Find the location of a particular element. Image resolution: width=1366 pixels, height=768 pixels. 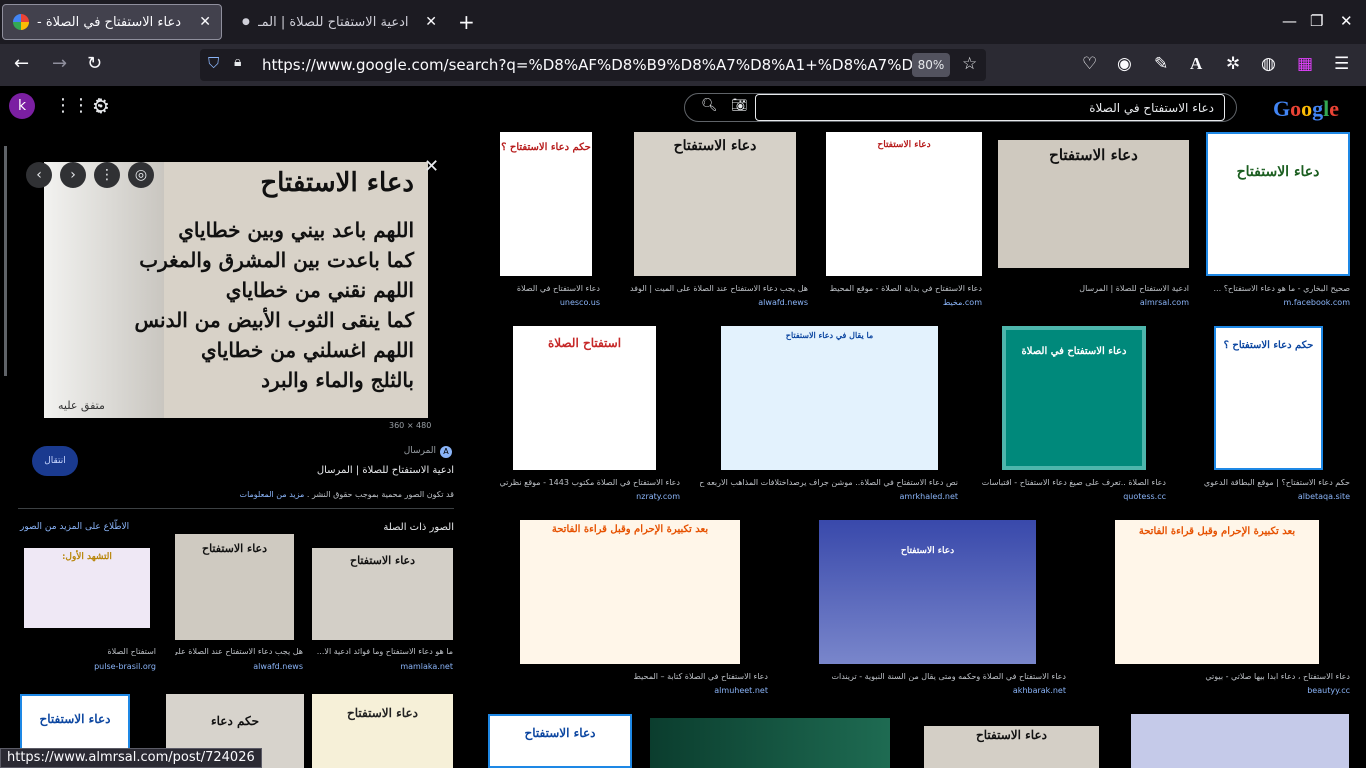

avatar: k is located at coordinates (22, 106).